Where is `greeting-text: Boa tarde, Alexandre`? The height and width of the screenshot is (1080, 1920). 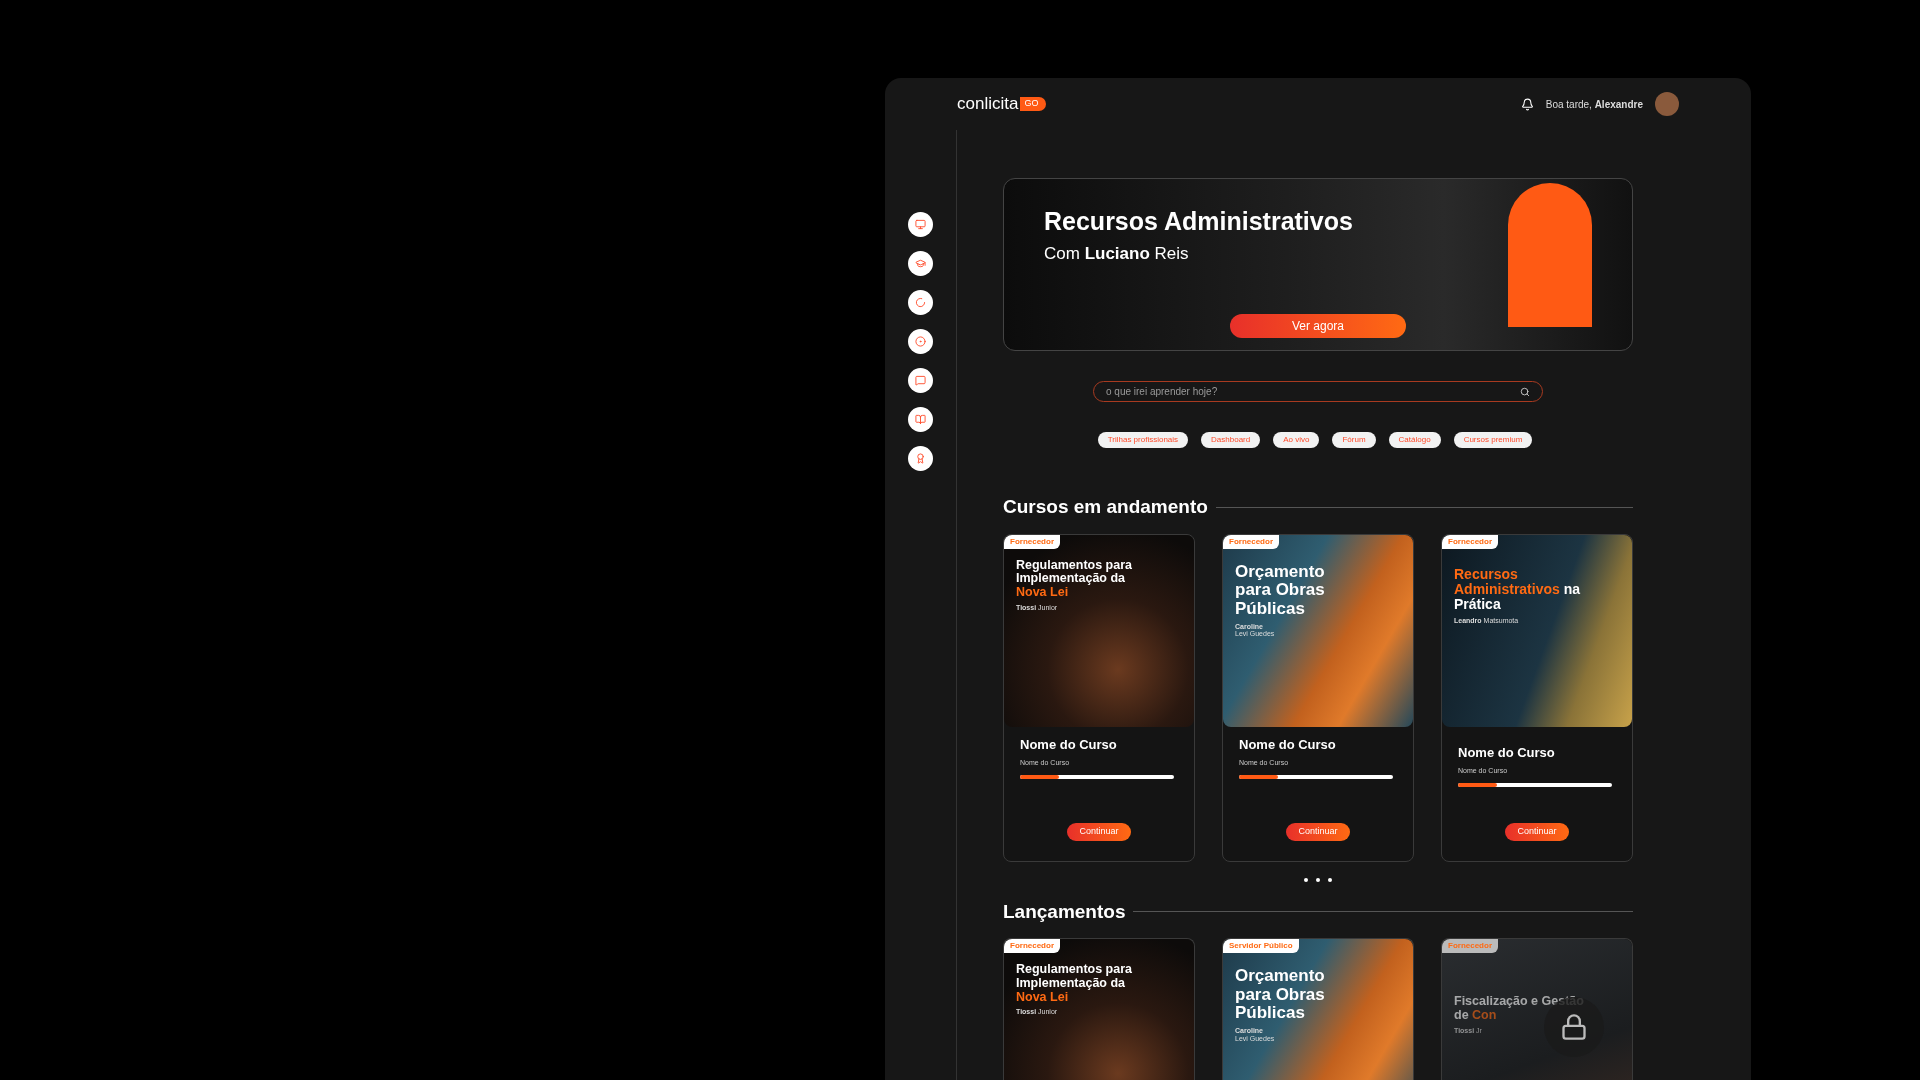 greeting-text: Boa tarde, Alexandre is located at coordinates (1594, 104).